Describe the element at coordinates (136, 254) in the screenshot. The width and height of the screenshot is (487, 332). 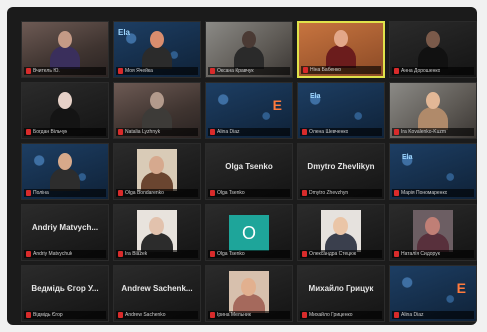
I see `participant-name: Ira Blazek` at that location.